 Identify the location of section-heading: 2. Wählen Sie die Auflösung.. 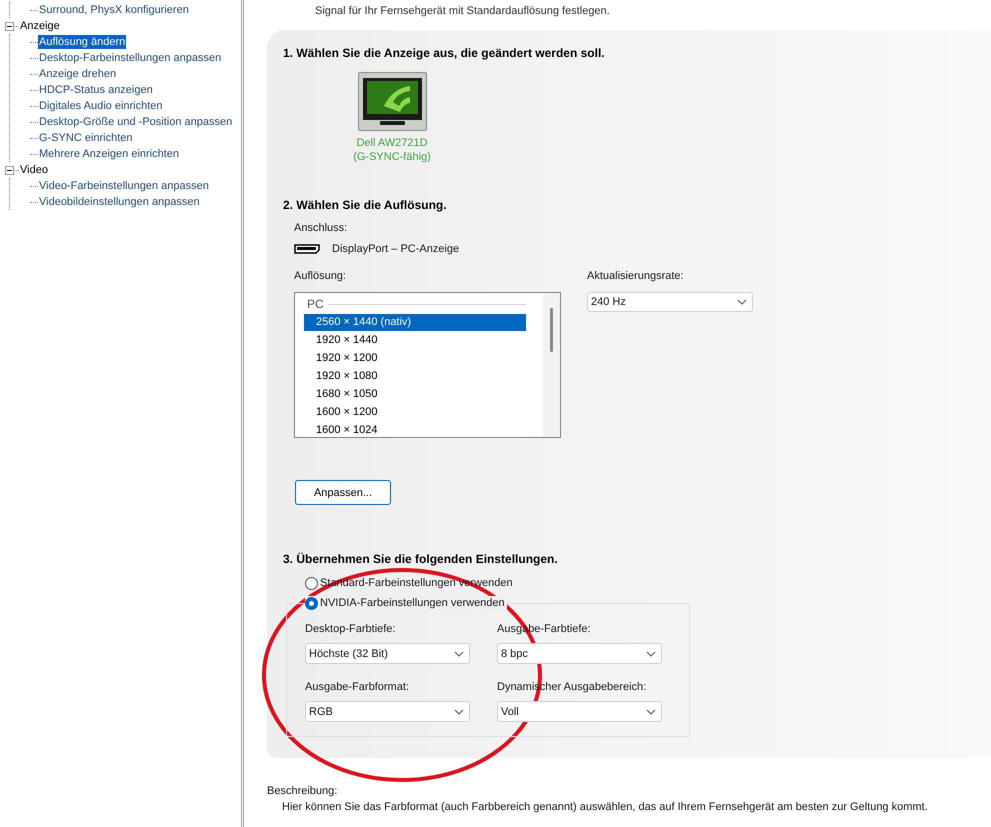
(365, 205).